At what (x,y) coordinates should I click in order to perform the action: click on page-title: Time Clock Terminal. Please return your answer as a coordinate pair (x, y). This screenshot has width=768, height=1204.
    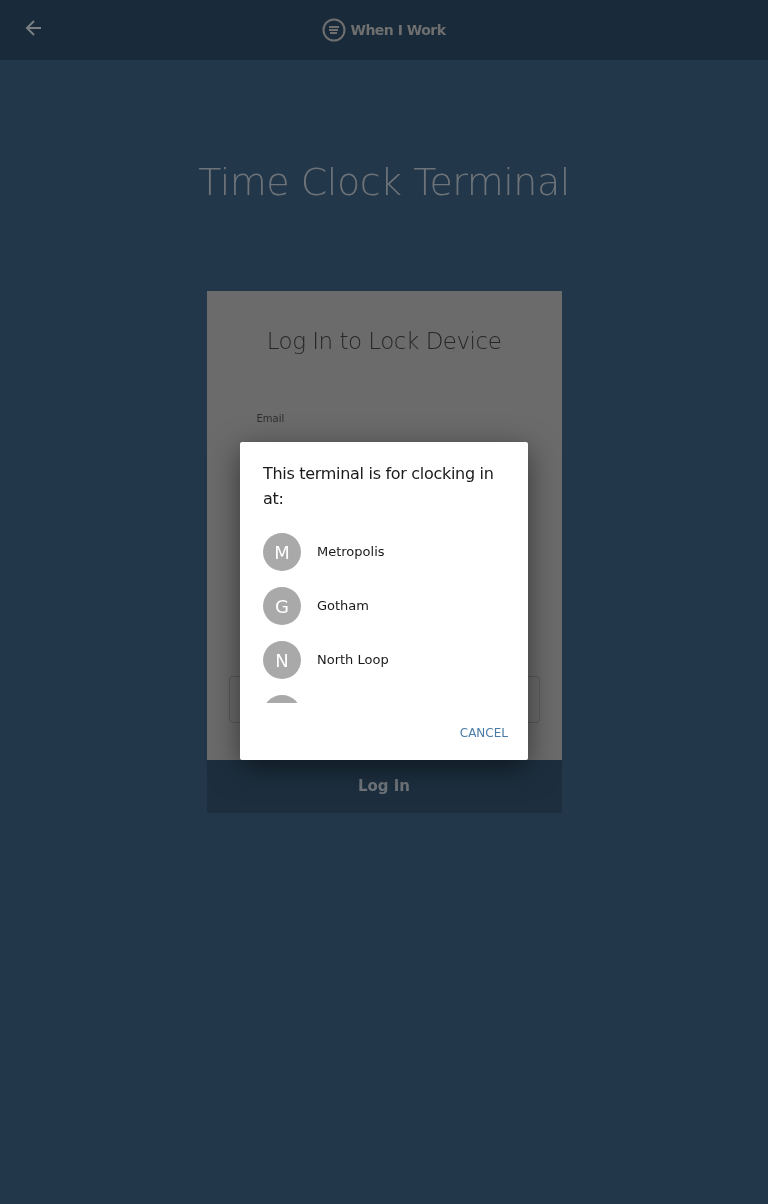
    Looking at the image, I should click on (384, 182).